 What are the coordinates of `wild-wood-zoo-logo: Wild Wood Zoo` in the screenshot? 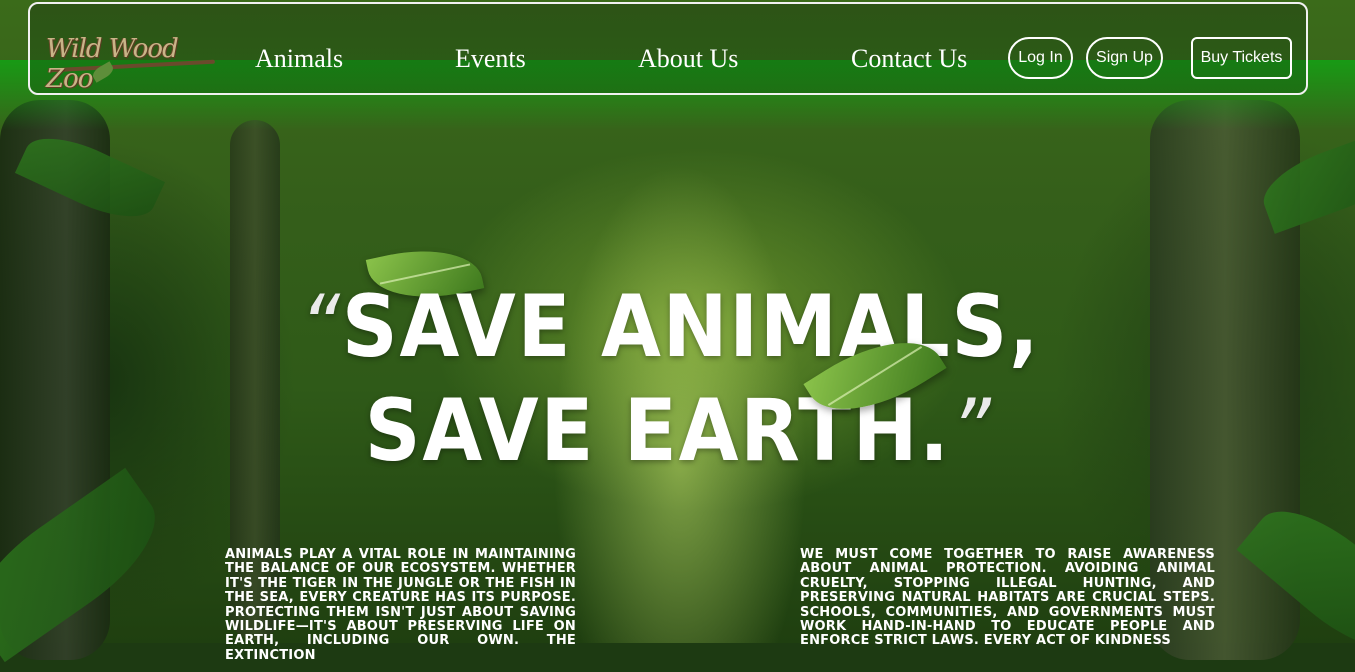 It's located at (133, 64).